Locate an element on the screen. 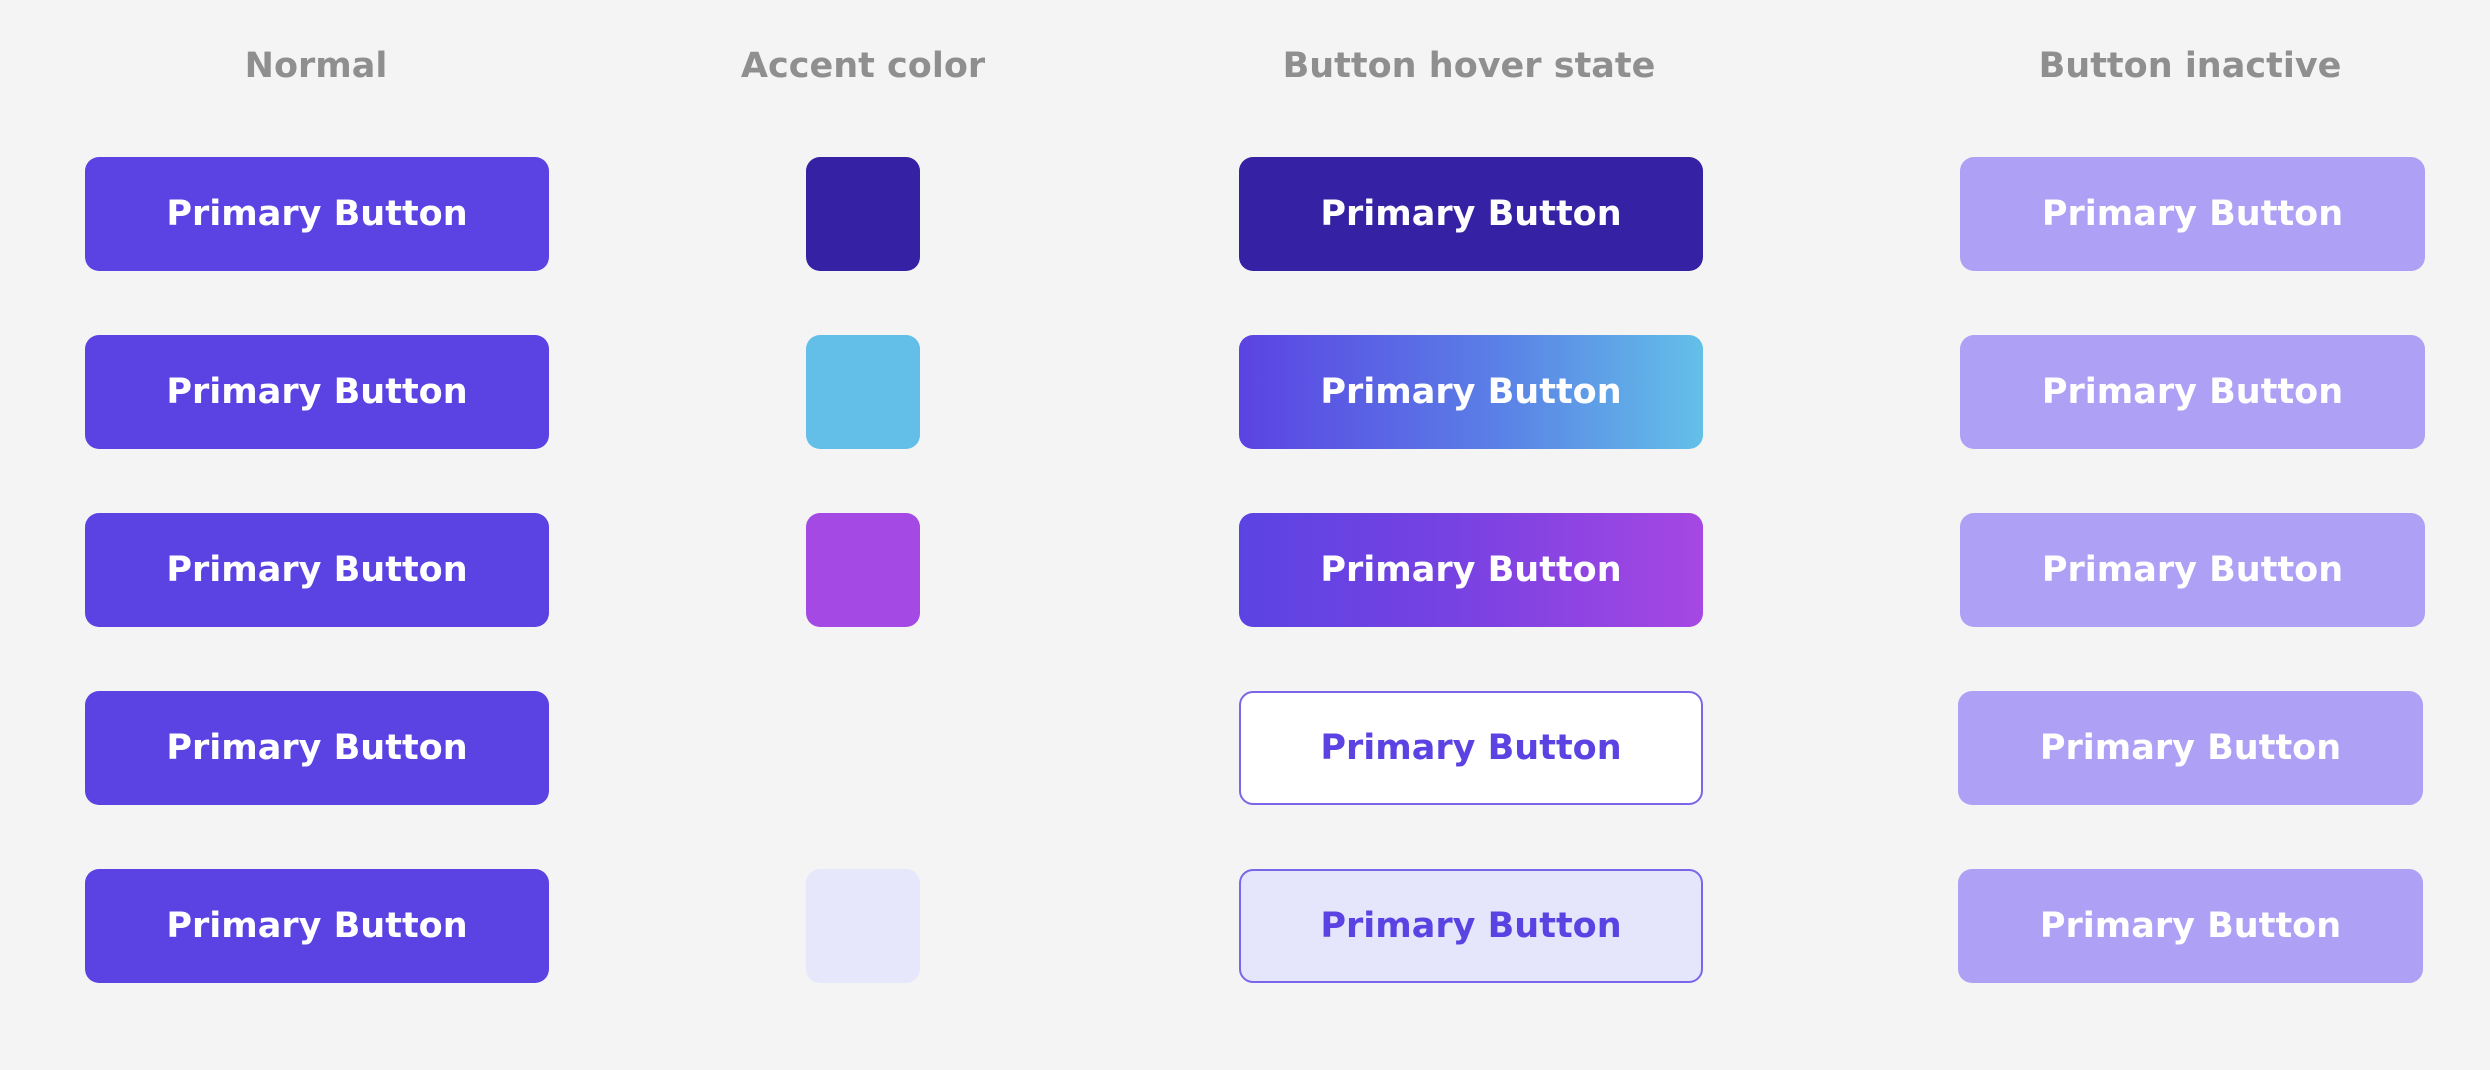  primary-button-inactive-4: Primary Button is located at coordinates (2190, 748).